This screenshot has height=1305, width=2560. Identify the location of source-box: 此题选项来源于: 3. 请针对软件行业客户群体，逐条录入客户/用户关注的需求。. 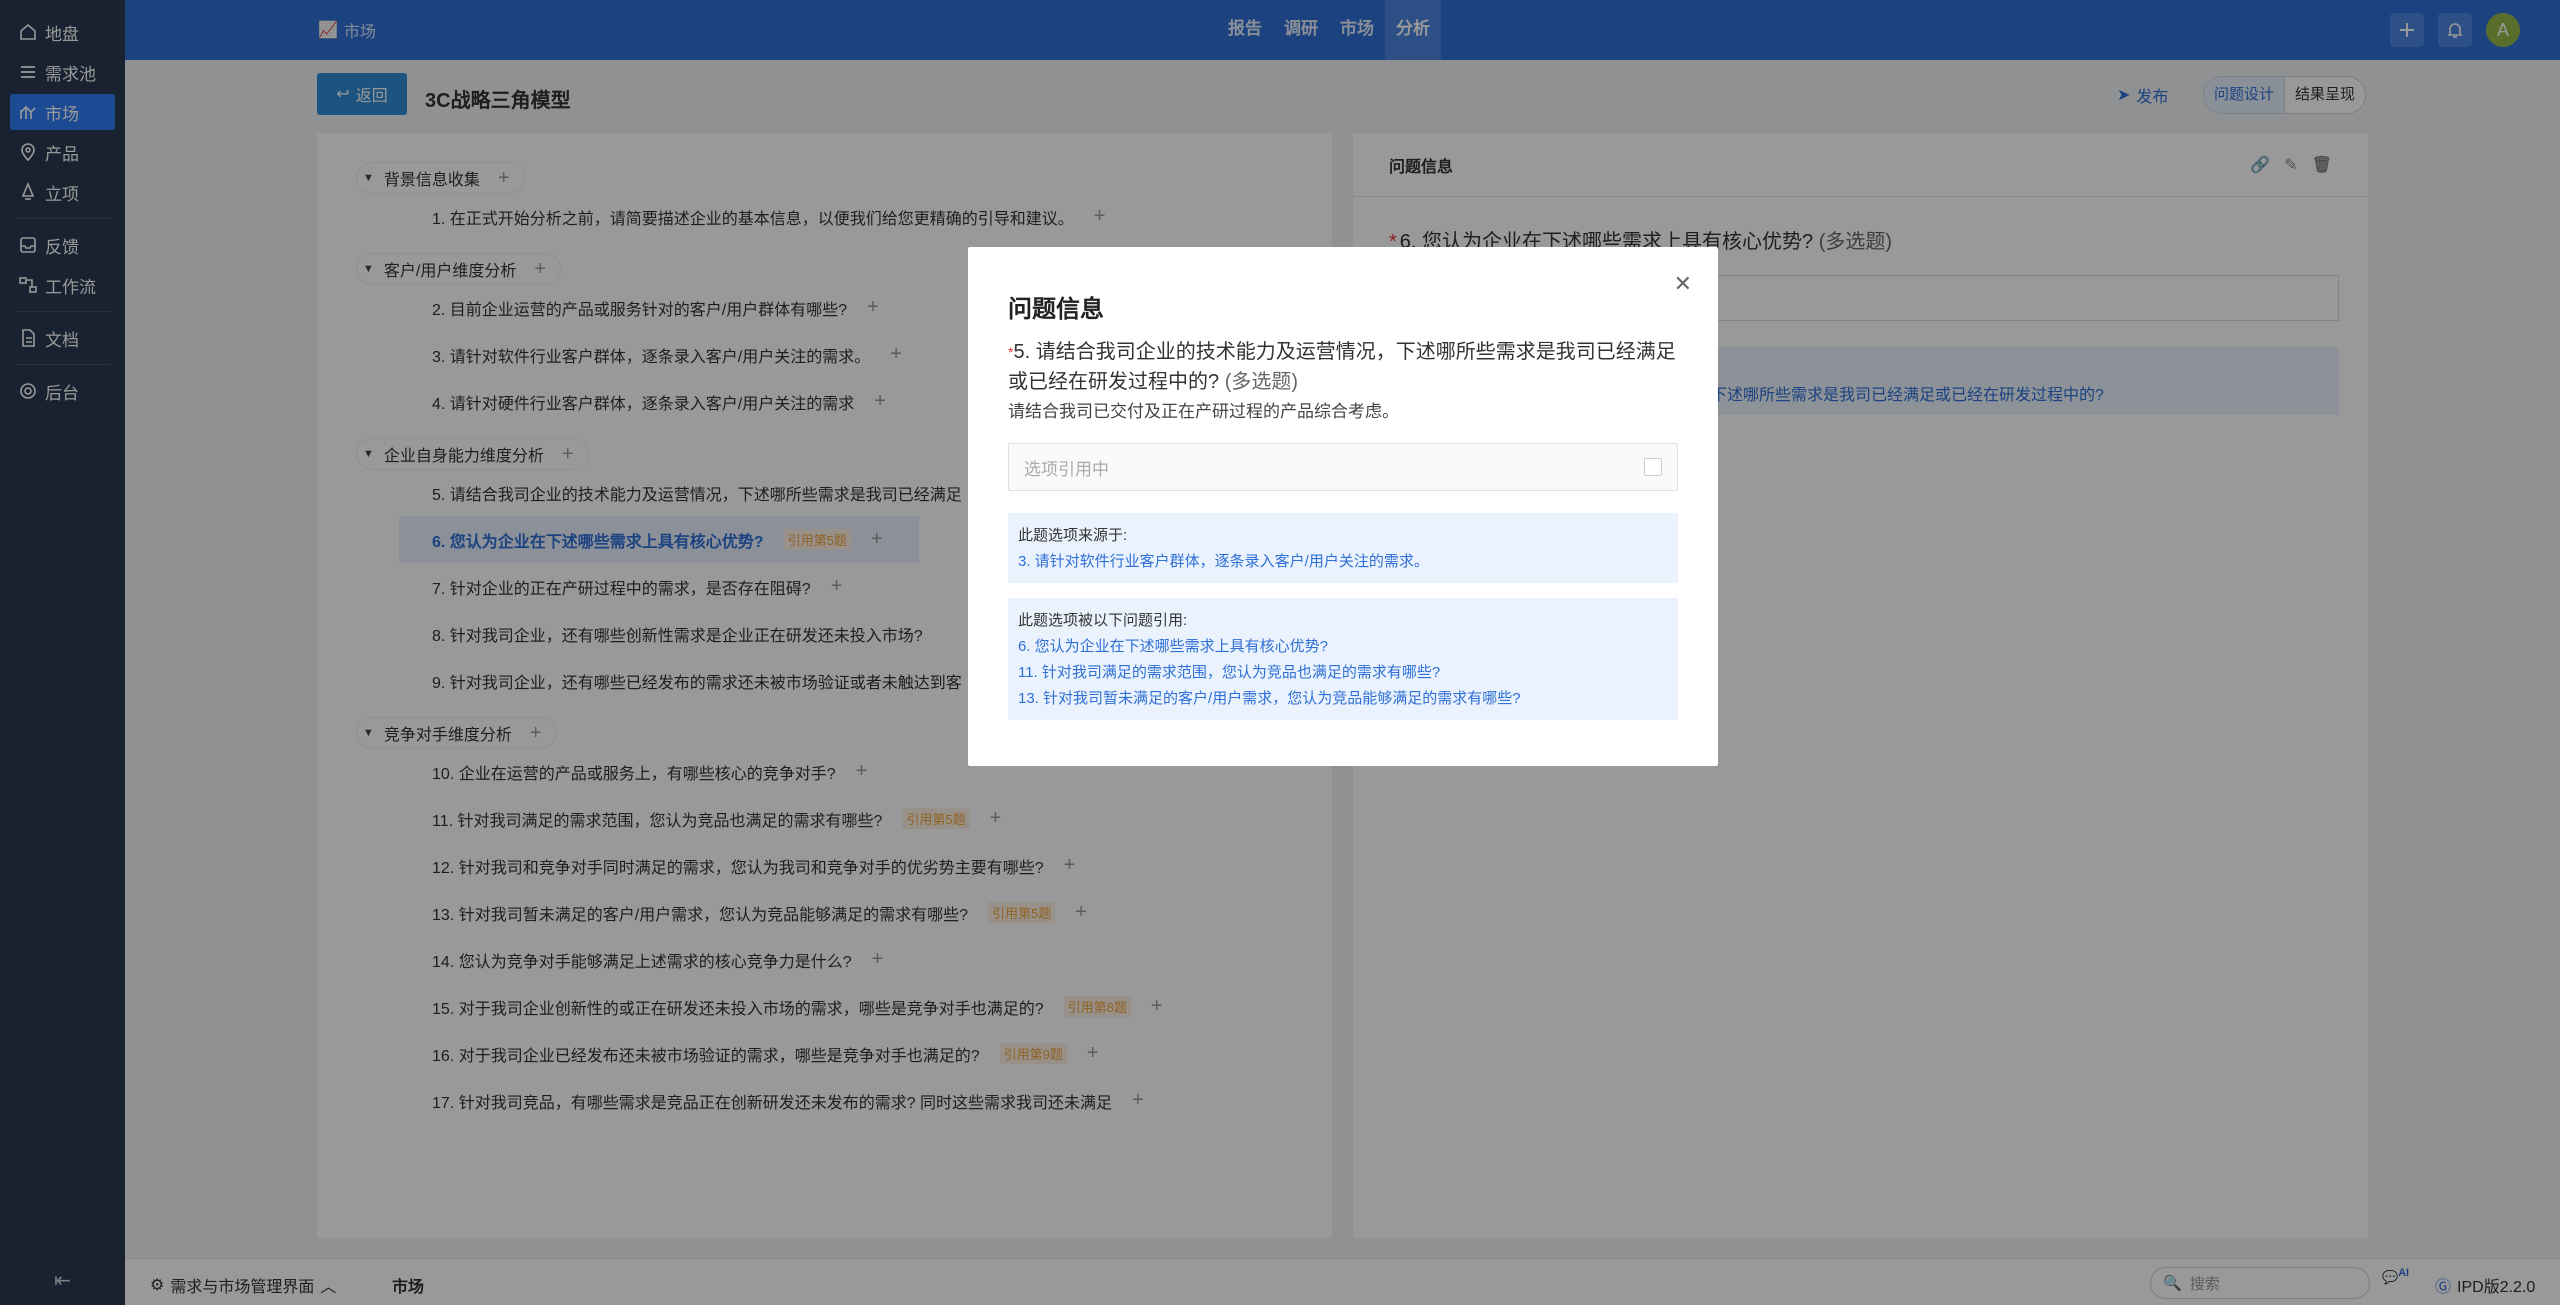
(1343, 548).